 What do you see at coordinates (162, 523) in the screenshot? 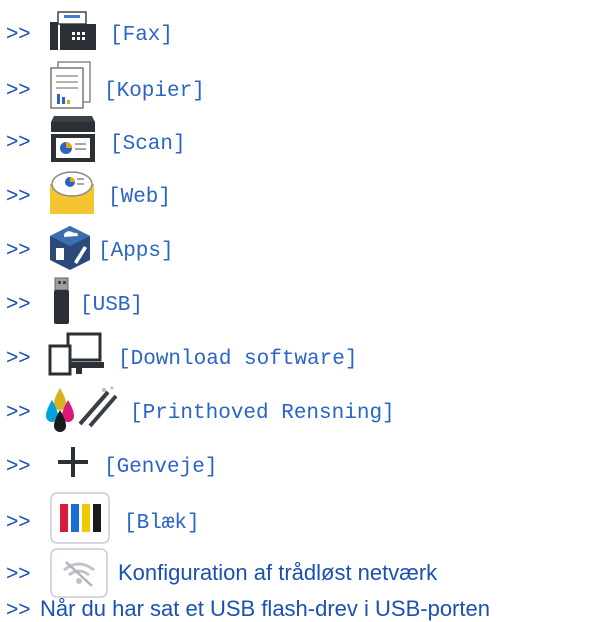
I see `blaek-label: [Blæk]` at bounding box center [162, 523].